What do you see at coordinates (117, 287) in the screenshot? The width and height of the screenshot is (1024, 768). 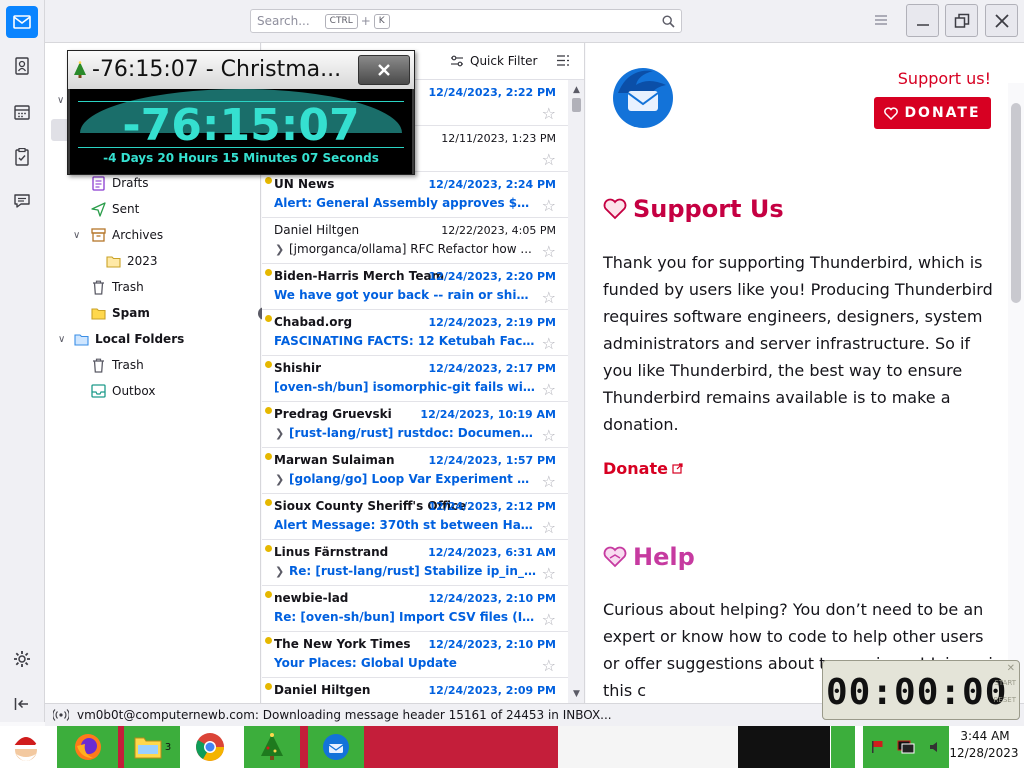 I see `folder-trash: Trash` at bounding box center [117, 287].